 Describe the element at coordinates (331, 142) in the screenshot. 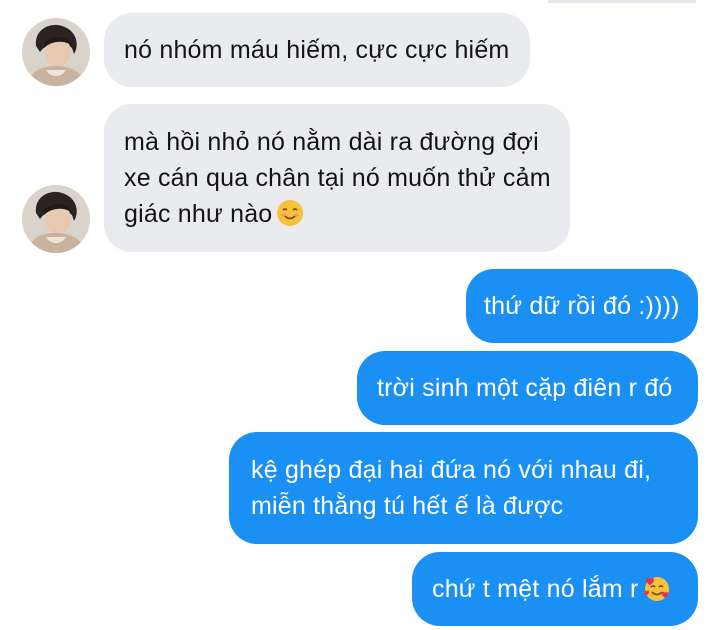

I see `message-text-line: mà hồi nhỏ nó nằm dài ra đường đợi` at that location.